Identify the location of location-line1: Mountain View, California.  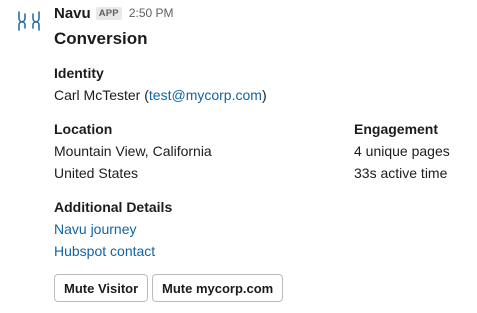
(133, 151).